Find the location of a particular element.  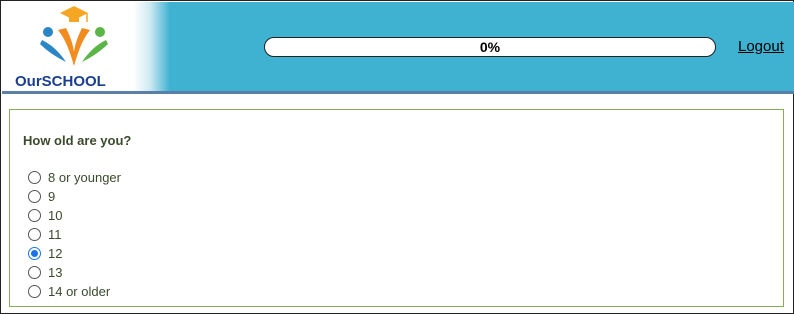

ourschool-logo-icon is located at coordinates (74, 36).